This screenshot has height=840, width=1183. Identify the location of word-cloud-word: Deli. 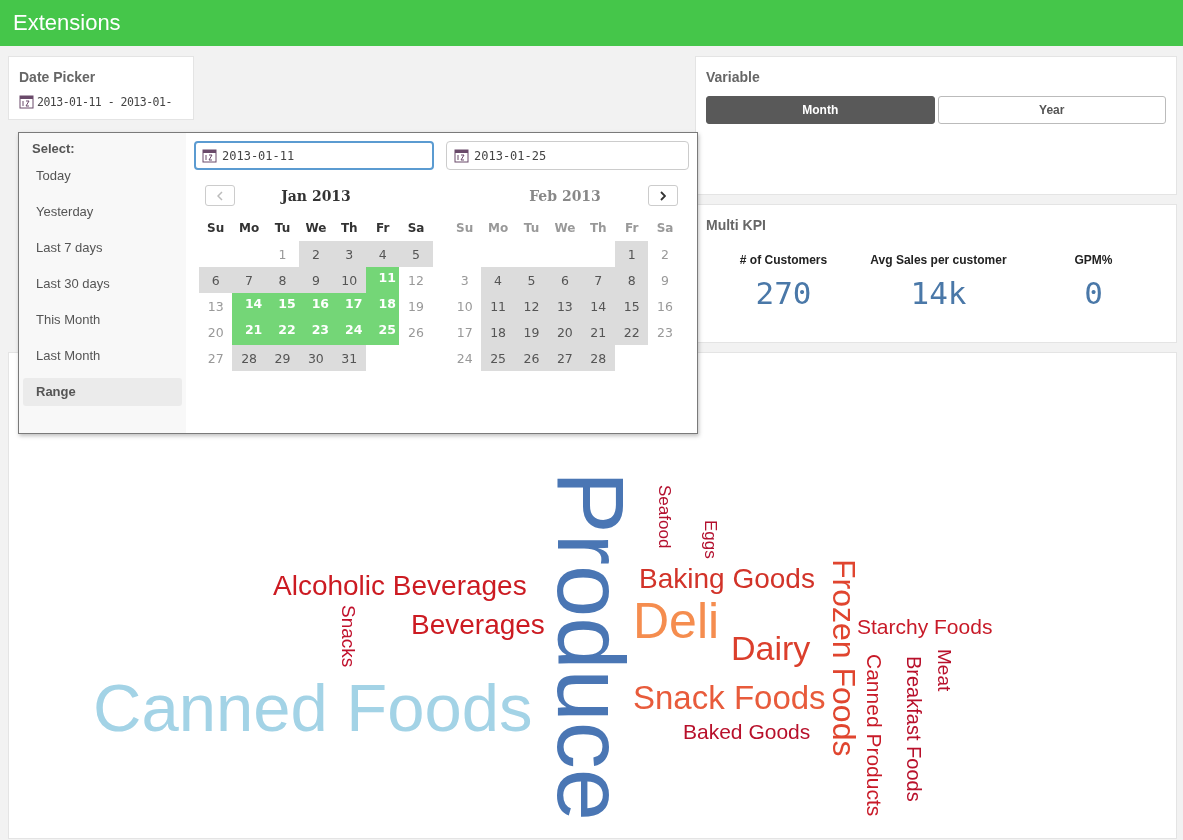
(676, 621).